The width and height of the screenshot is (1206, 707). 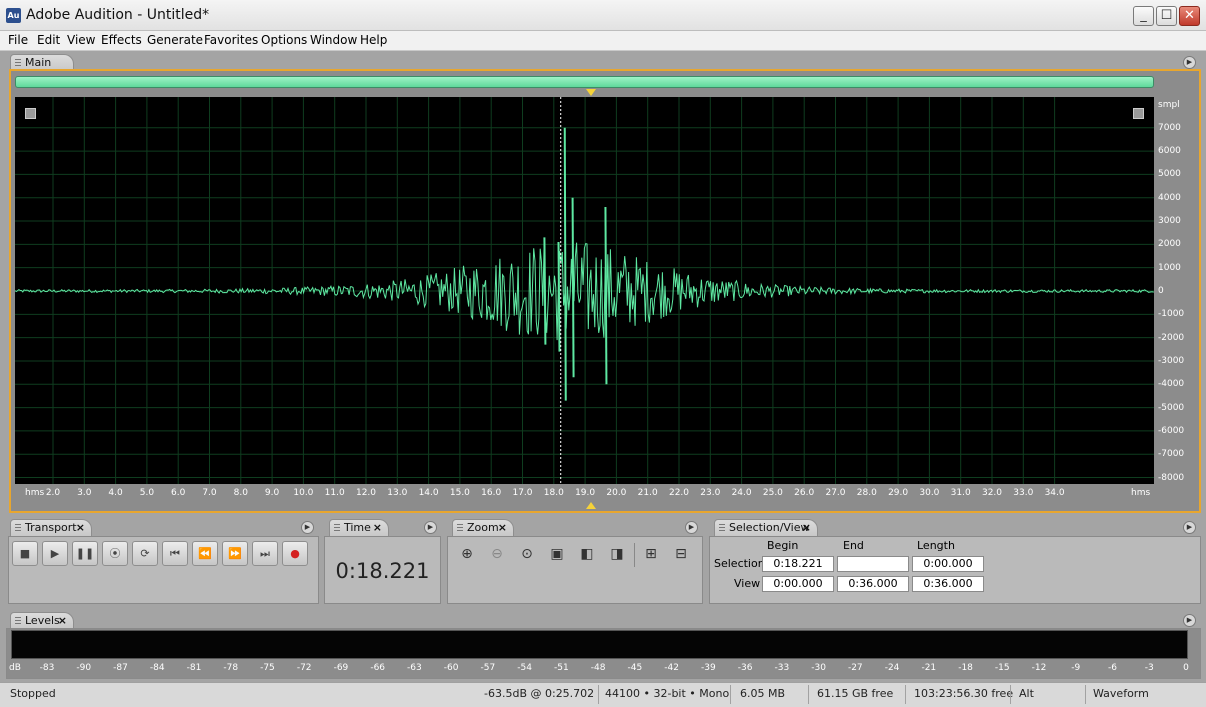 What do you see at coordinates (1143, 16) in the screenshot?
I see `minimize-button: _` at bounding box center [1143, 16].